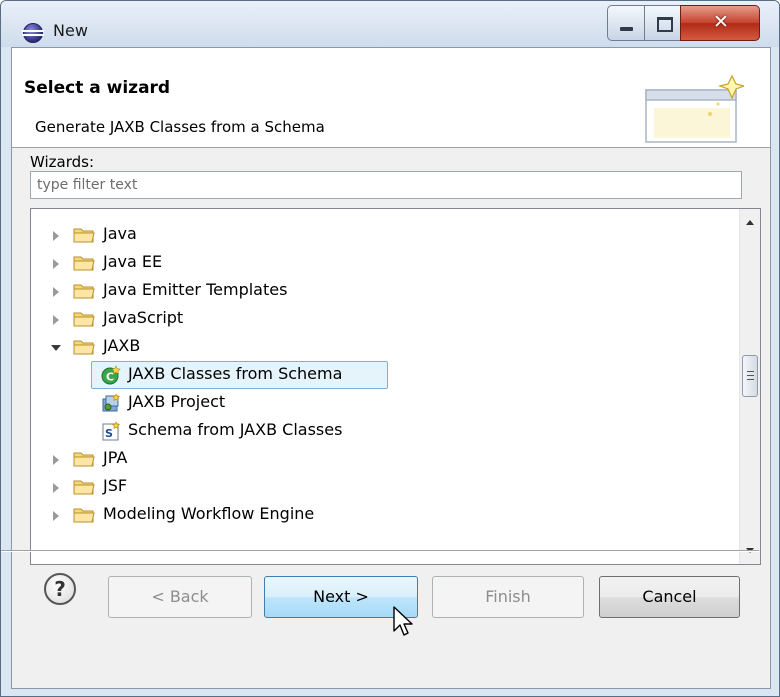 This screenshot has width=780, height=697. I want to click on back-button: < Back, so click(180, 597).